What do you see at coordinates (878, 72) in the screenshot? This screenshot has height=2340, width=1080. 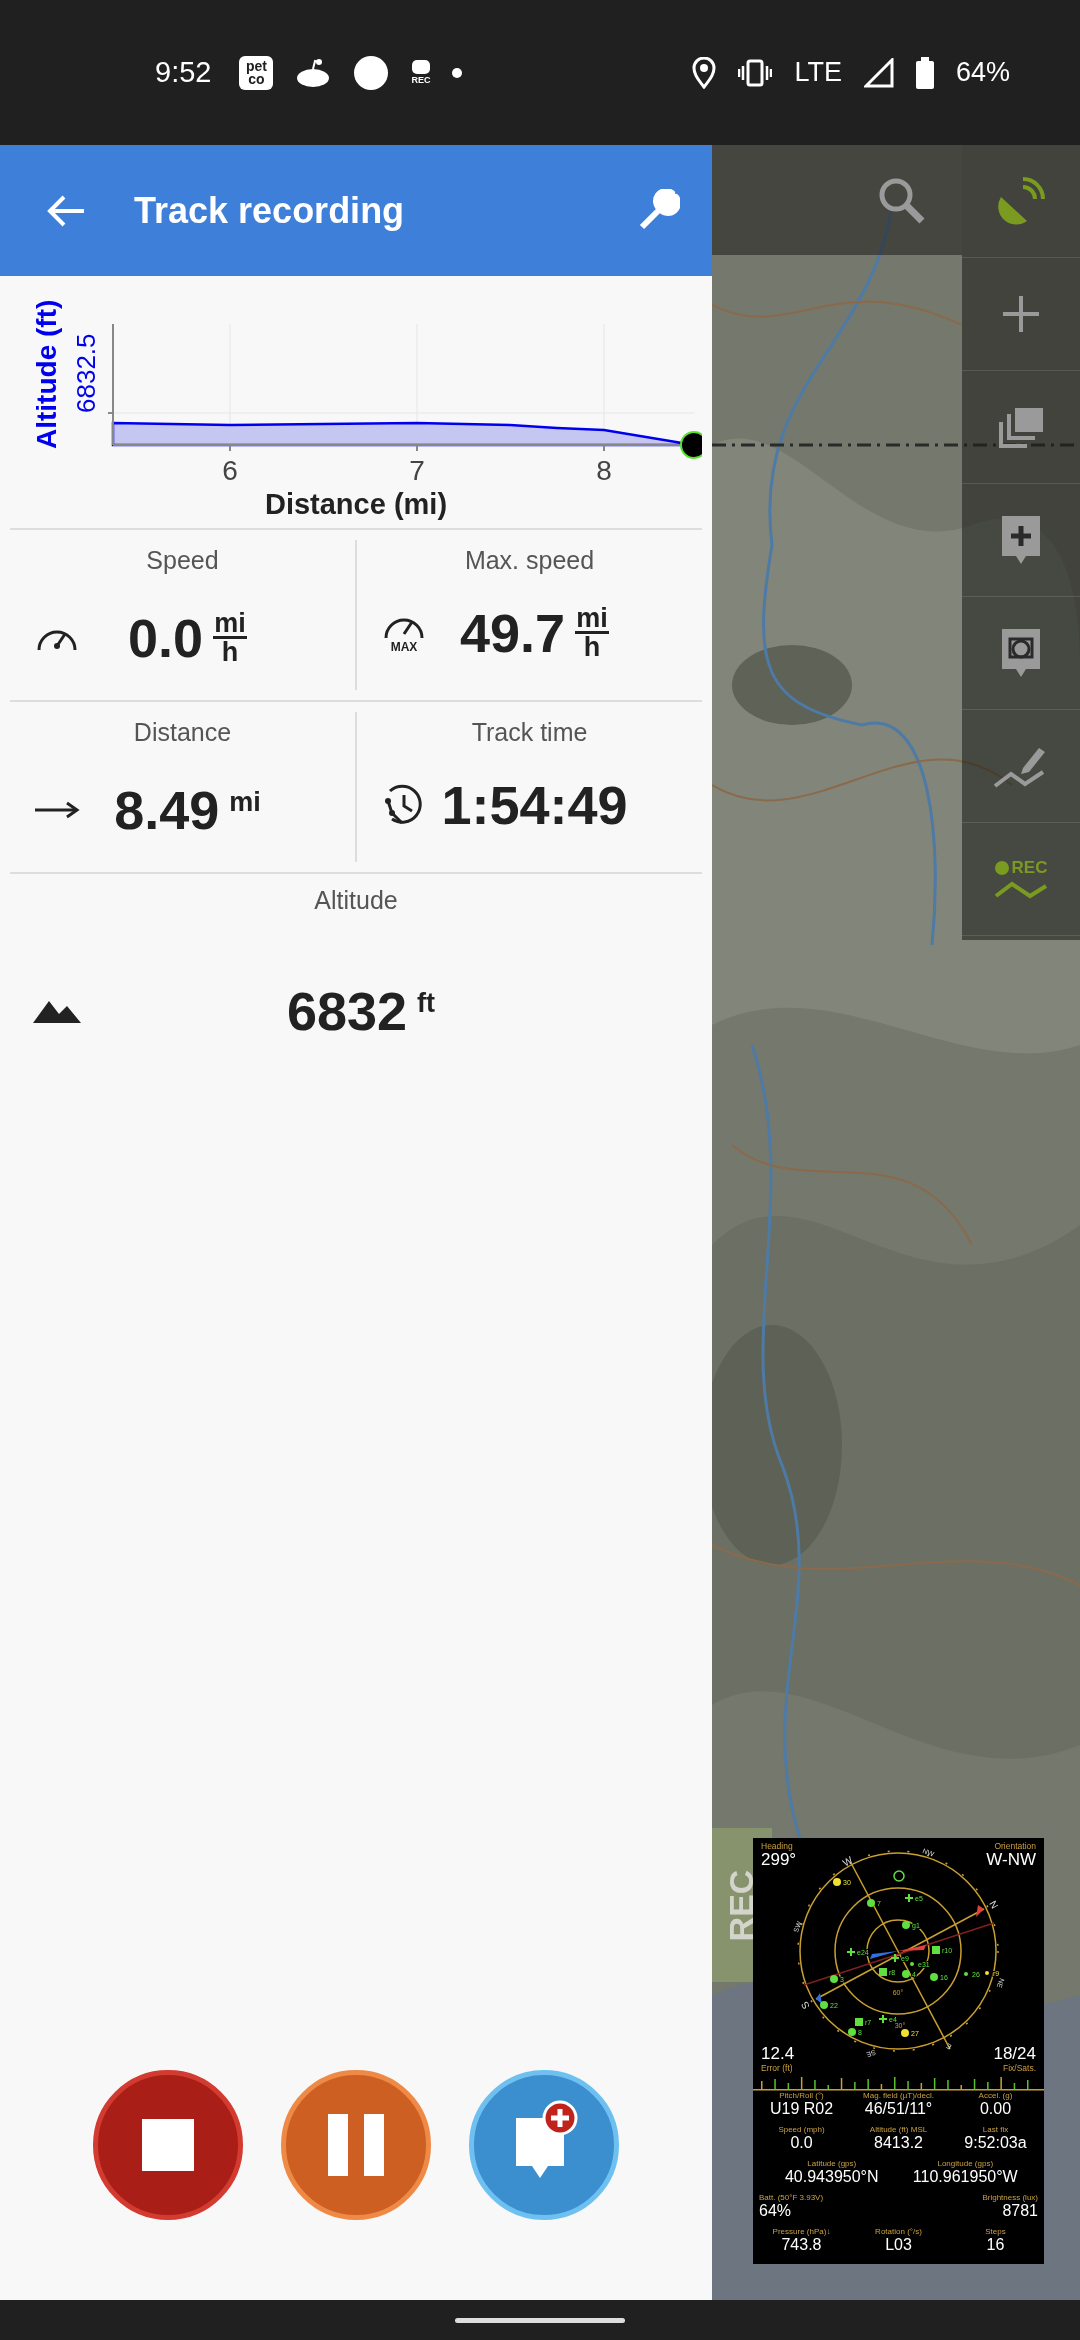 I see `signal-icon` at bounding box center [878, 72].